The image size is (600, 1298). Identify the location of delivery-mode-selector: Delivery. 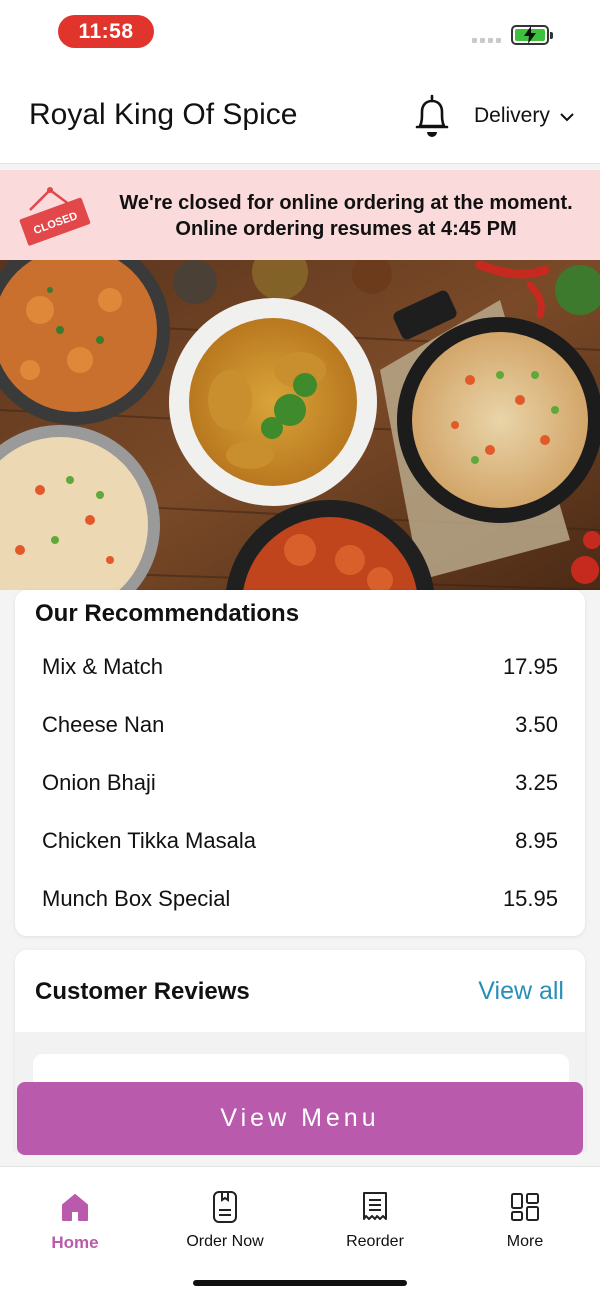
(524, 116).